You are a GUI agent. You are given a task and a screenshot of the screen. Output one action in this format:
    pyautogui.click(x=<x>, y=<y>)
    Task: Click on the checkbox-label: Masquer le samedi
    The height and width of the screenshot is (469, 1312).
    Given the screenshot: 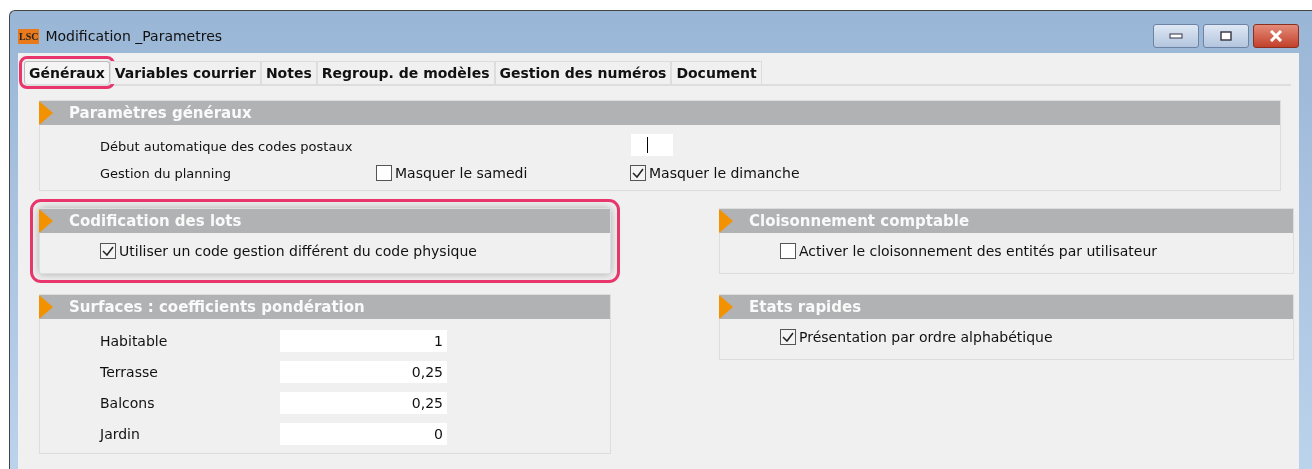 What is the action you would take?
    pyautogui.click(x=461, y=172)
    